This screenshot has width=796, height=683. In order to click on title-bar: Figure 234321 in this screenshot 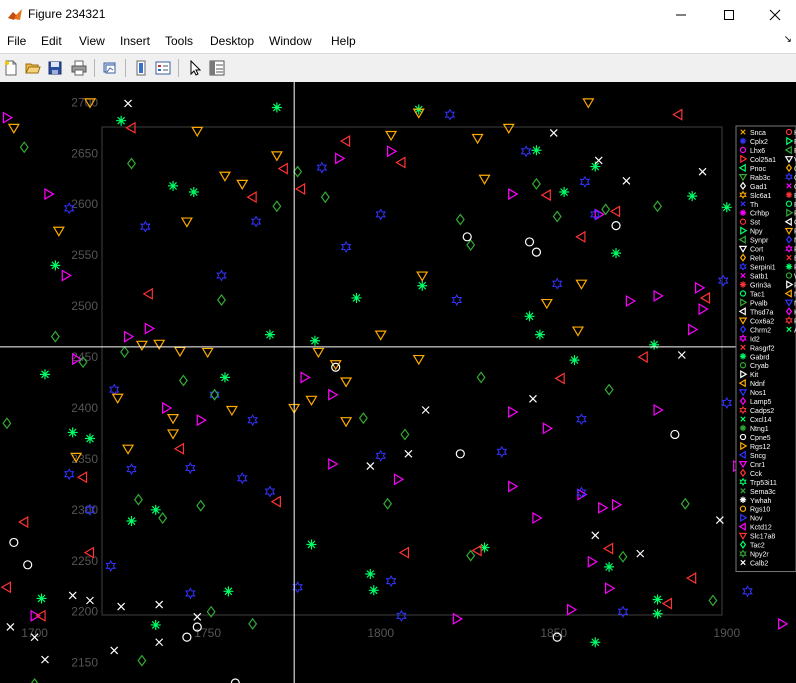, I will do `click(398, 15)`.